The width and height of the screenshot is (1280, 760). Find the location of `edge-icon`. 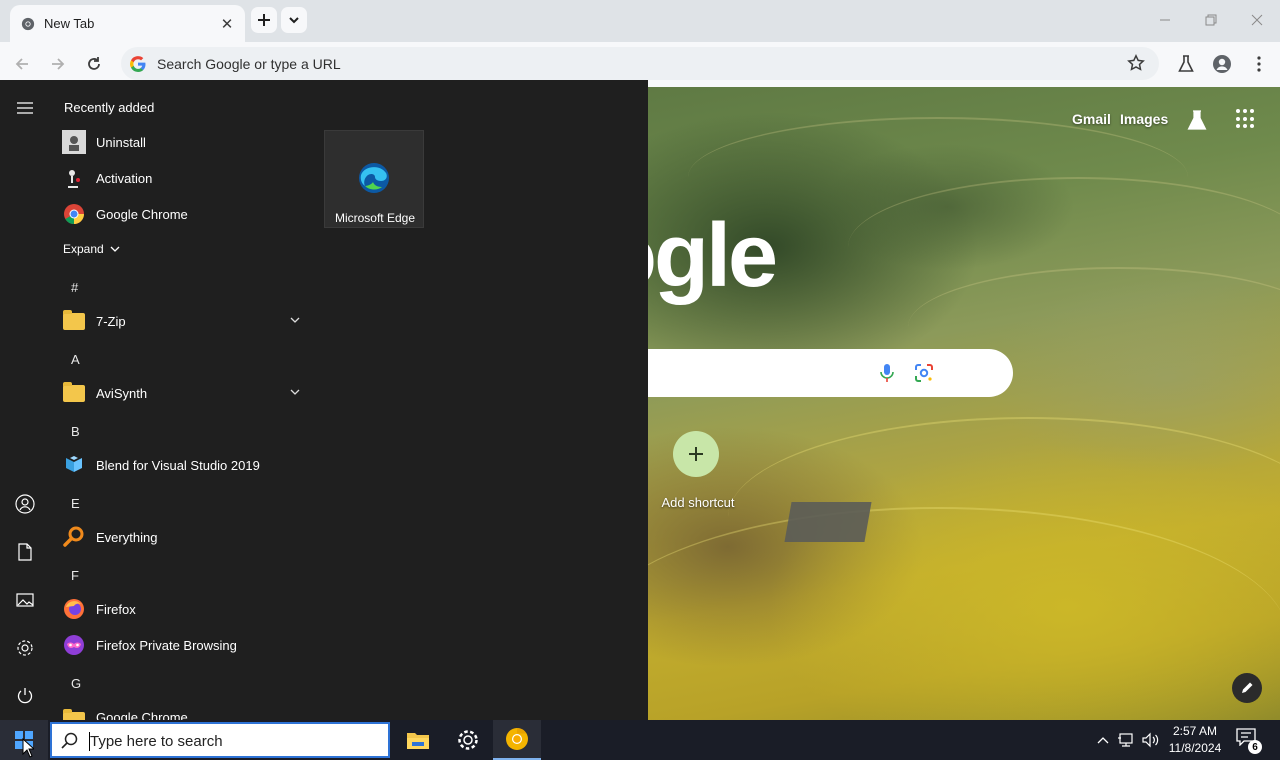

edge-icon is located at coordinates (374, 178).